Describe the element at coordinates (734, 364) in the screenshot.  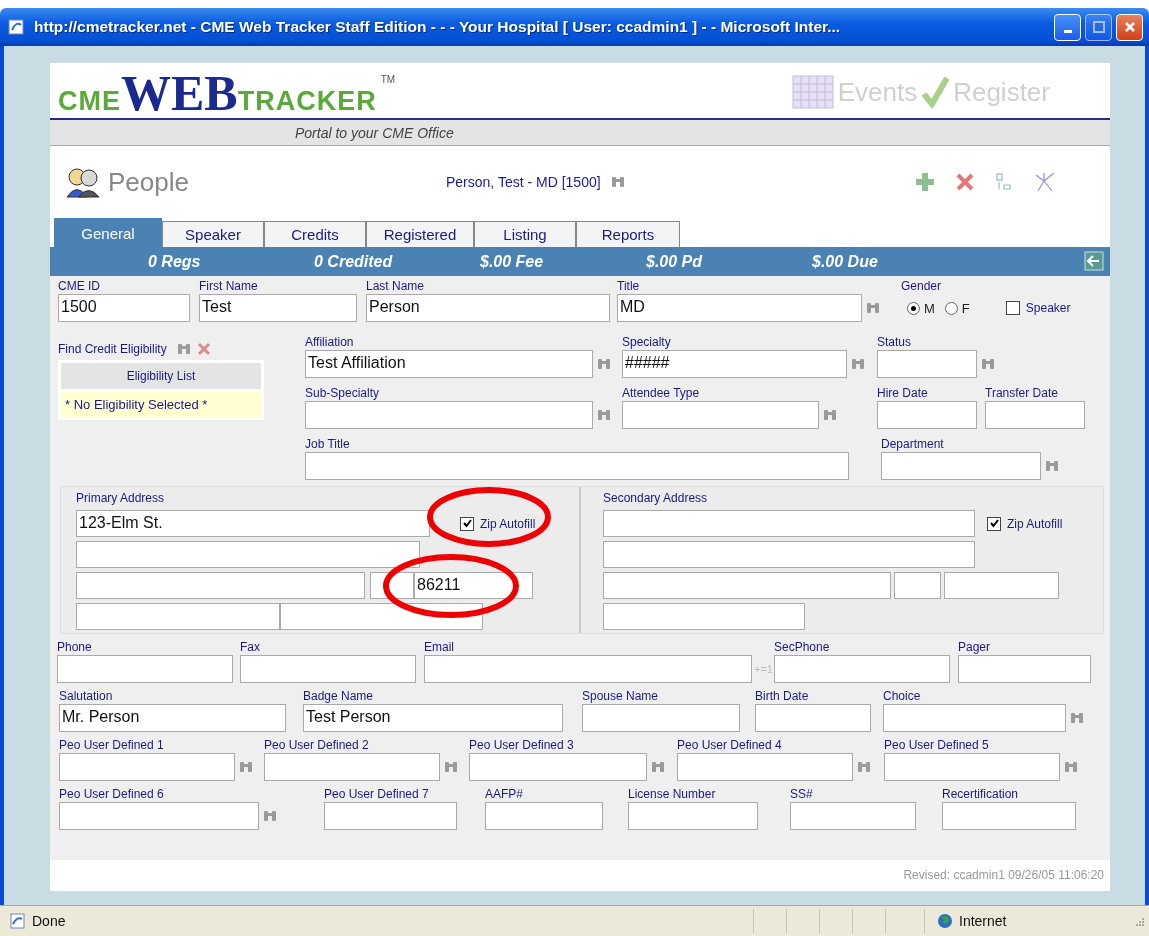
I see `text-field: #####` at that location.